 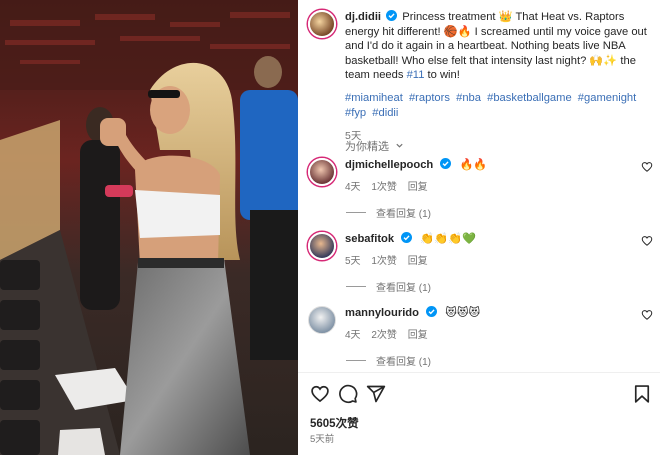 What do you see at coordinates (499, 313) in the screenshot?
I see `comment-body: mannylourido 😻😻😻` at bounding box center [499, 313].